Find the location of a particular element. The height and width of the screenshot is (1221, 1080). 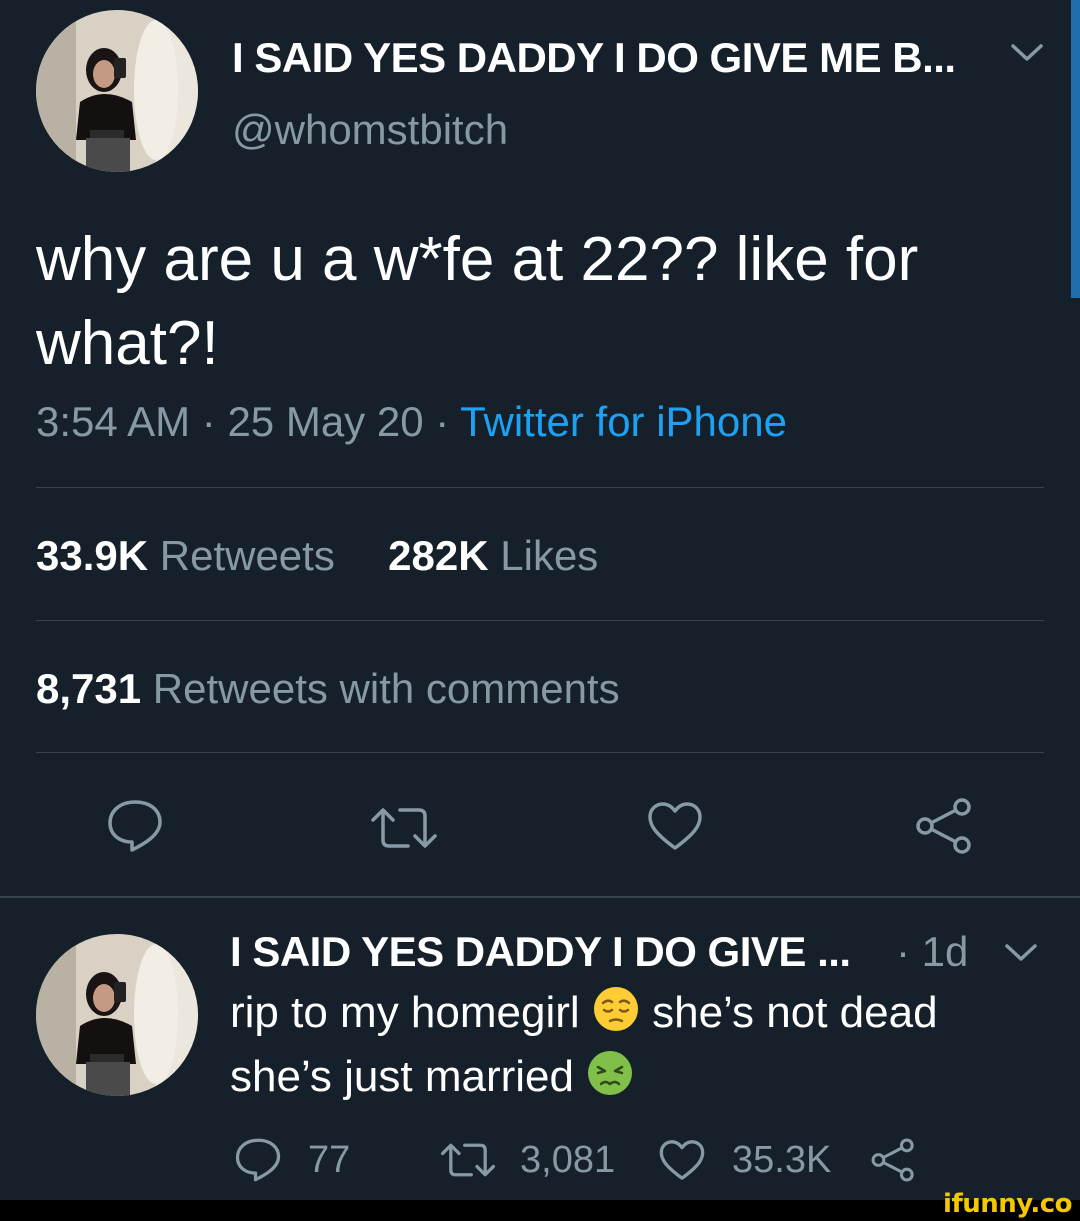

reply-age: · 1d is located at coordinates (932, 952).